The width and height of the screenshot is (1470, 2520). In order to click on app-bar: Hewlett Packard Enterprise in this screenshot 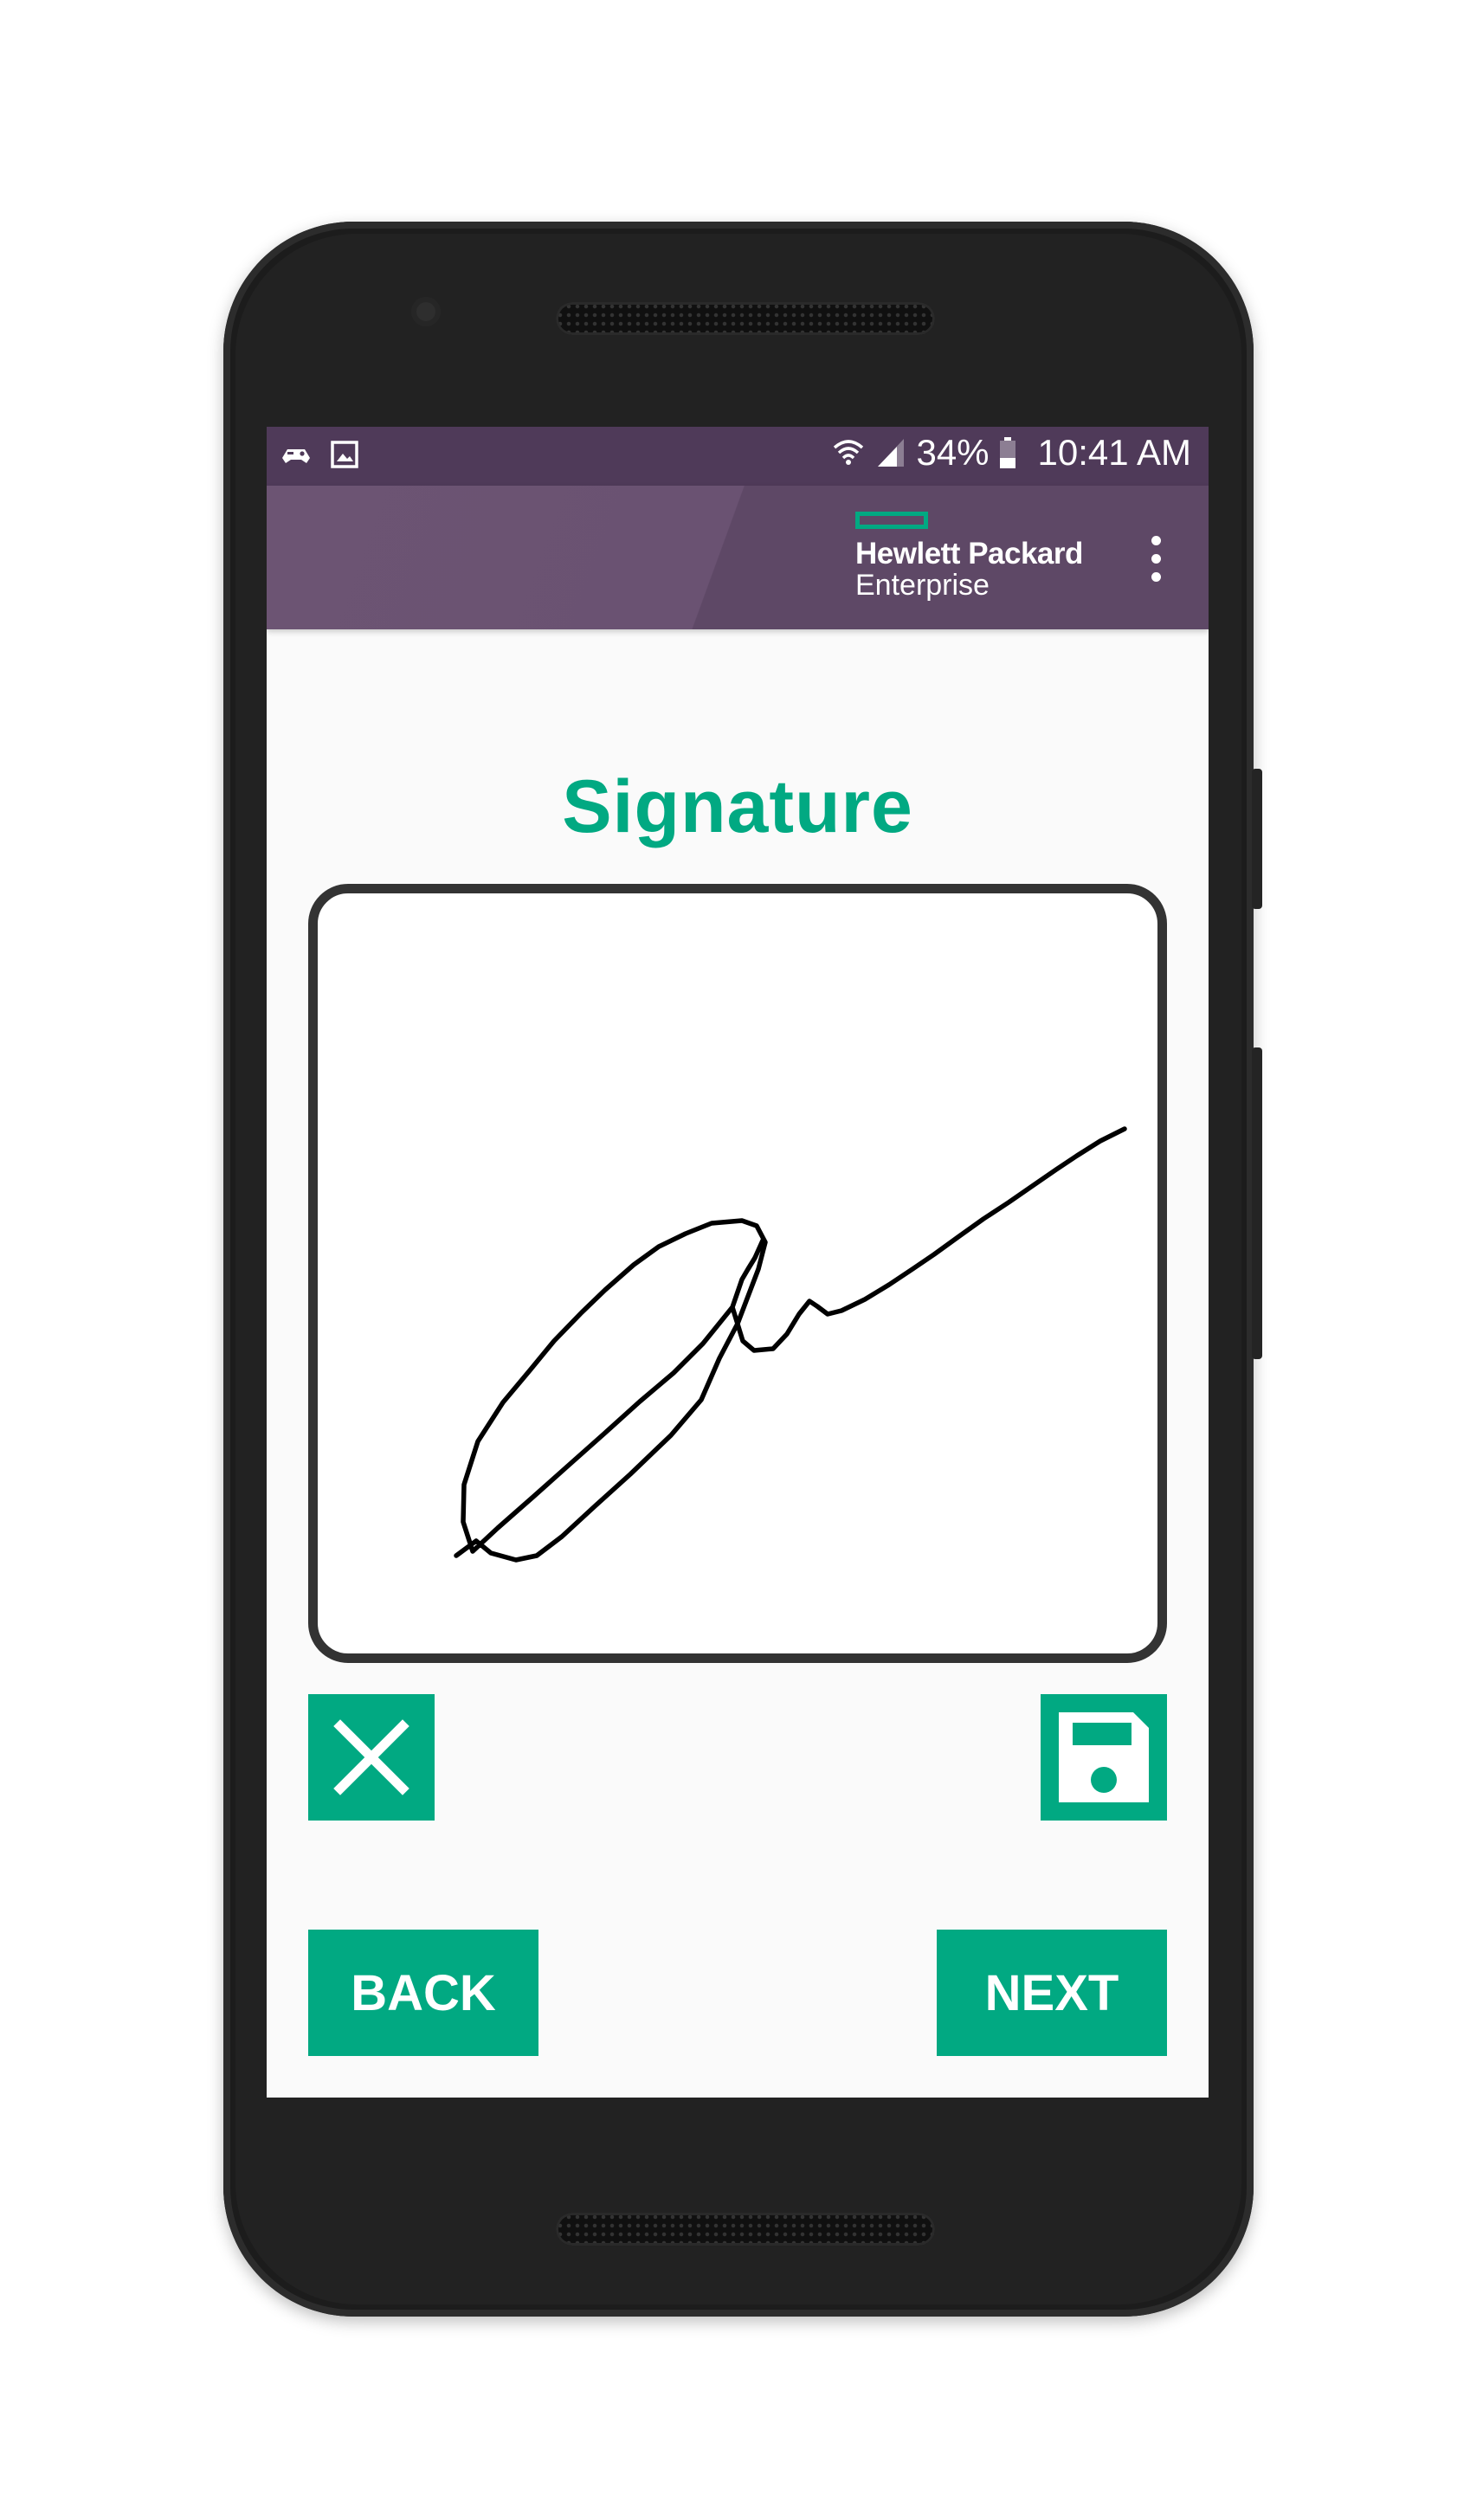, I will do `click(738, 557)`.